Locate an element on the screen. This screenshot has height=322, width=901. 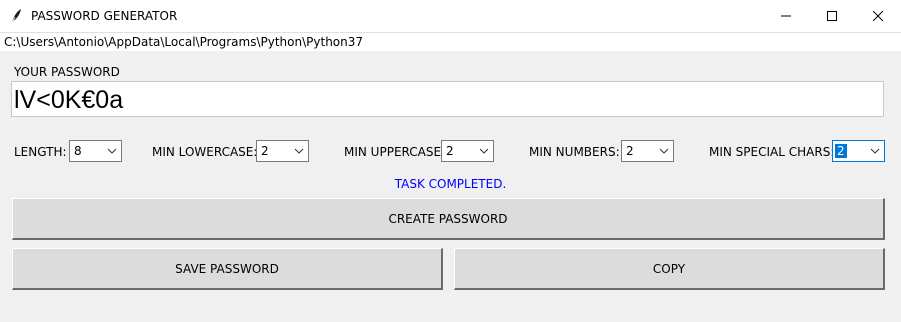
copy-label: COPY is located at coordinates (669, 268).